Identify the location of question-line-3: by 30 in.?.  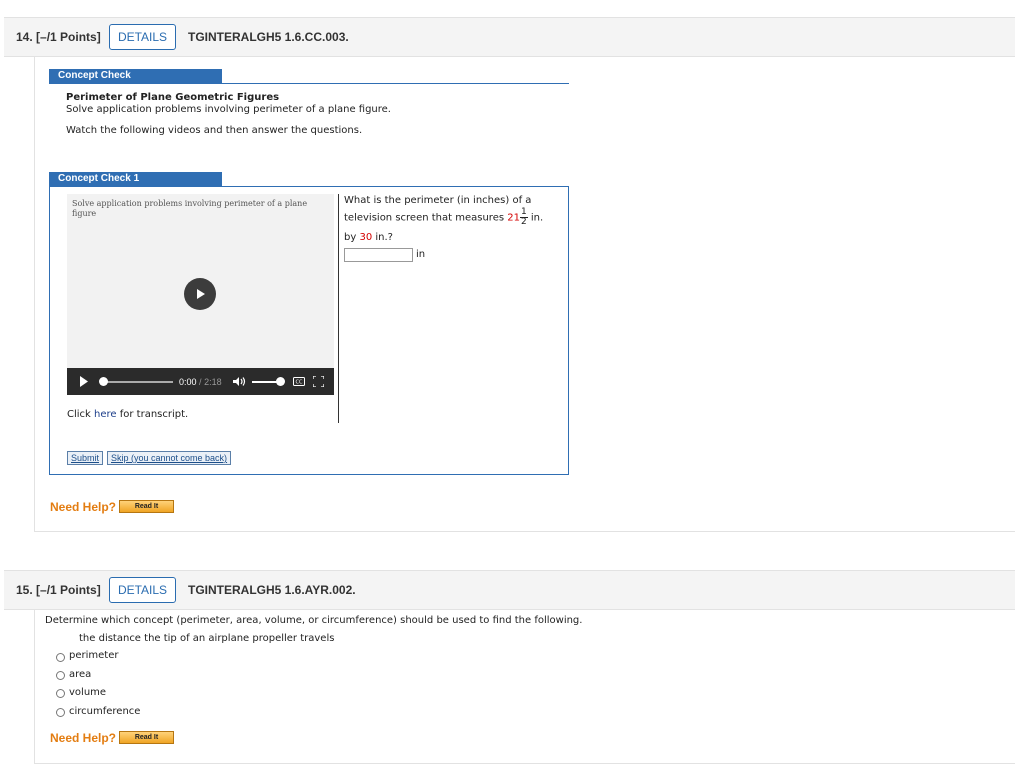
(368, 237).